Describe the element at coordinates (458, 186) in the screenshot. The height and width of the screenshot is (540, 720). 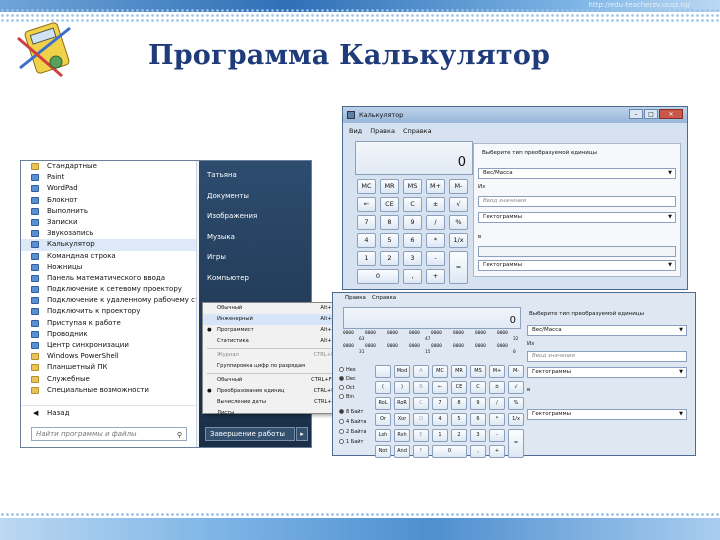
I see `memory-key: M-` at that location.